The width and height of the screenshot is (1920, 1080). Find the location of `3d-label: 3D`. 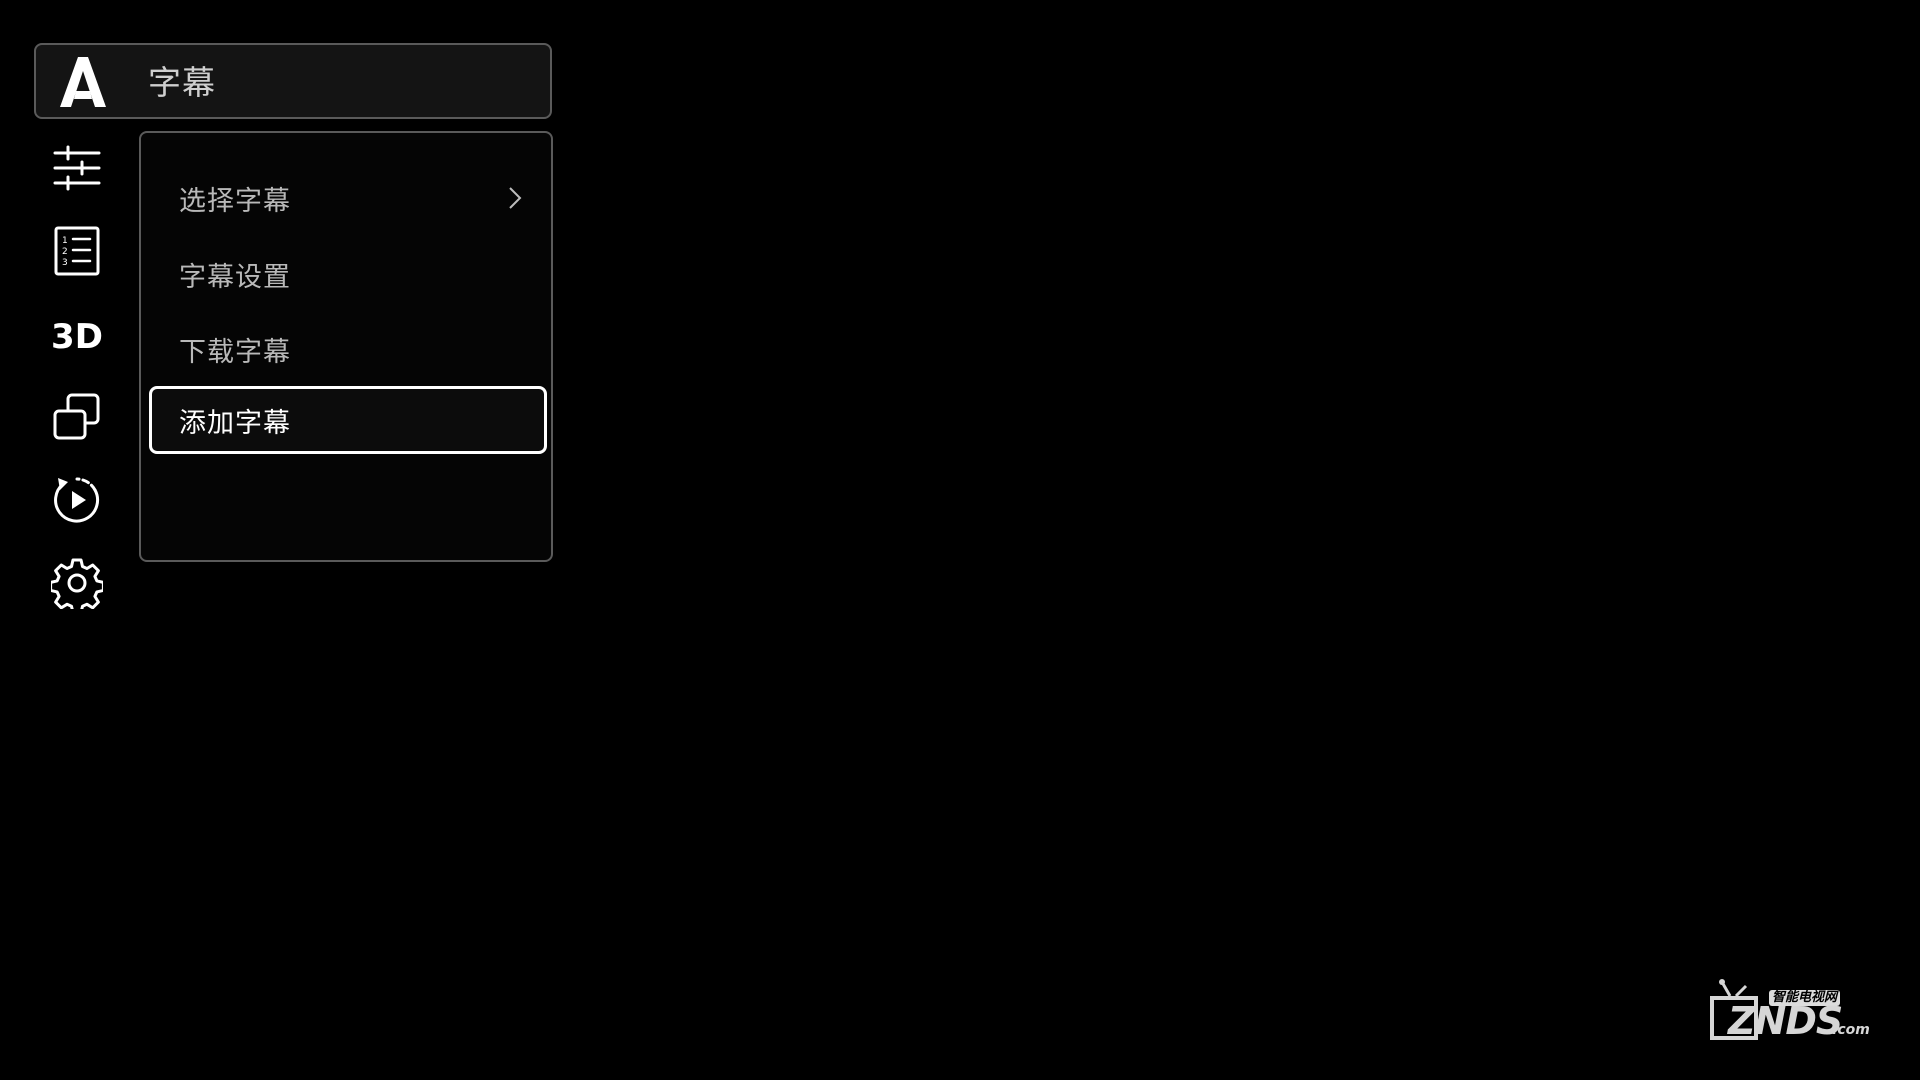

3d-label: 3D is located at coordinates (77, 336).